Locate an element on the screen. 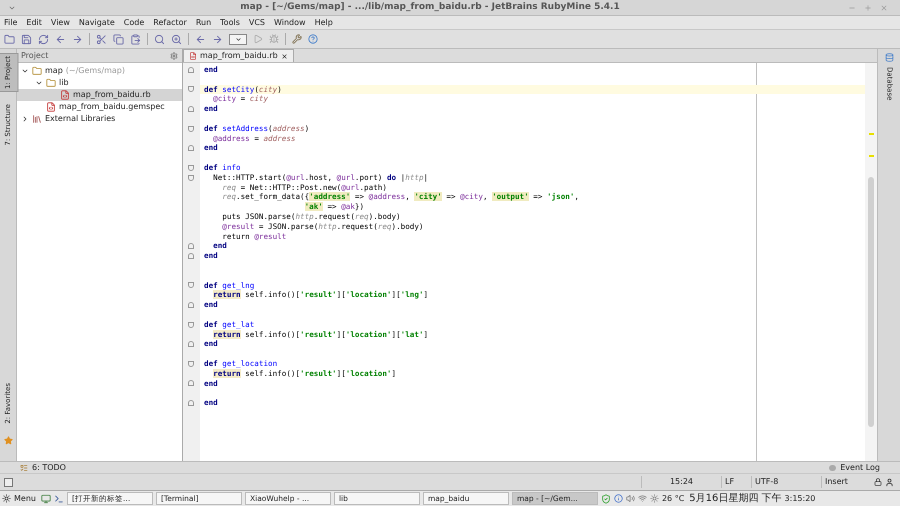  tree-item: External Libraries is located at coordinates (99, 119).